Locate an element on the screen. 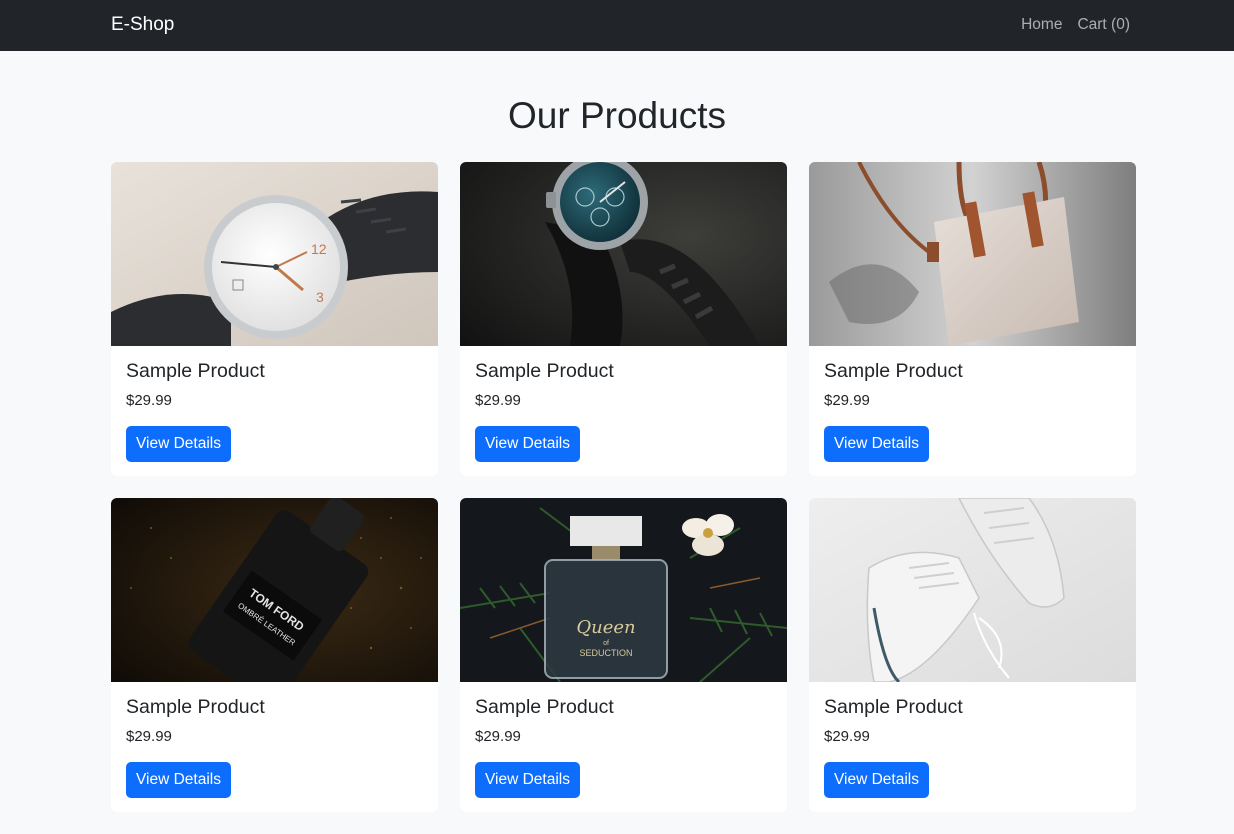 The height and width of the screenshot is (834, 1234). bottle-sublabel-of: of is located at coordinates (606, 643).